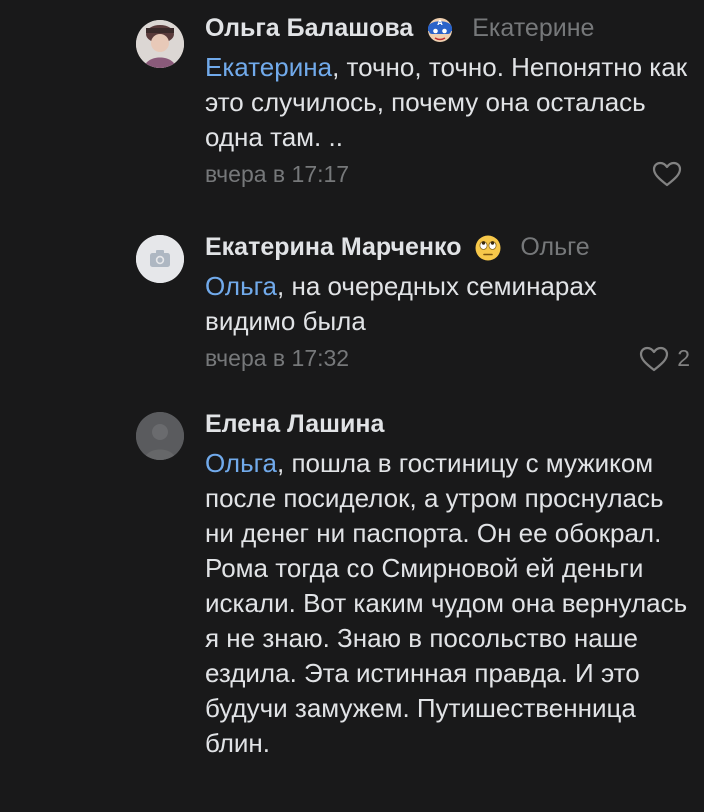  I want to click on timestamp: вчера в 17:32, so click(277, 358).